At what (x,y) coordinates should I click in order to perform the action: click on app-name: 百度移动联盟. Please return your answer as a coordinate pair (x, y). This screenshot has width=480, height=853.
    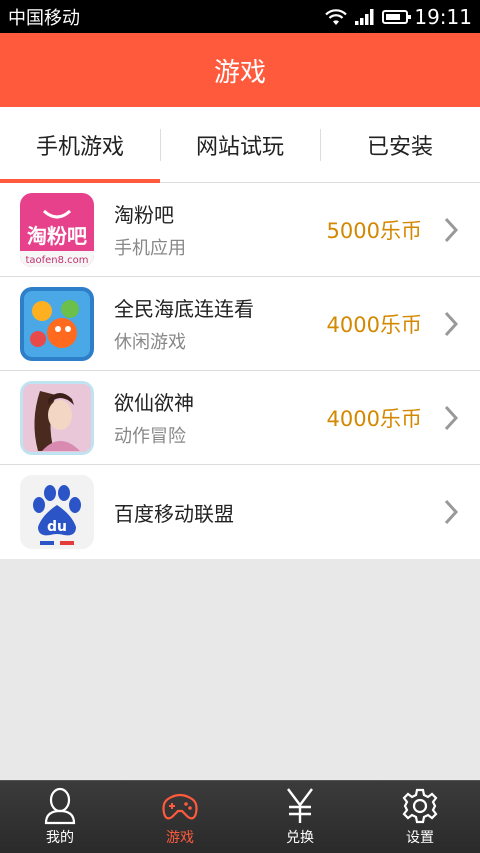
    Looking at the image, I should click on (174, 513).